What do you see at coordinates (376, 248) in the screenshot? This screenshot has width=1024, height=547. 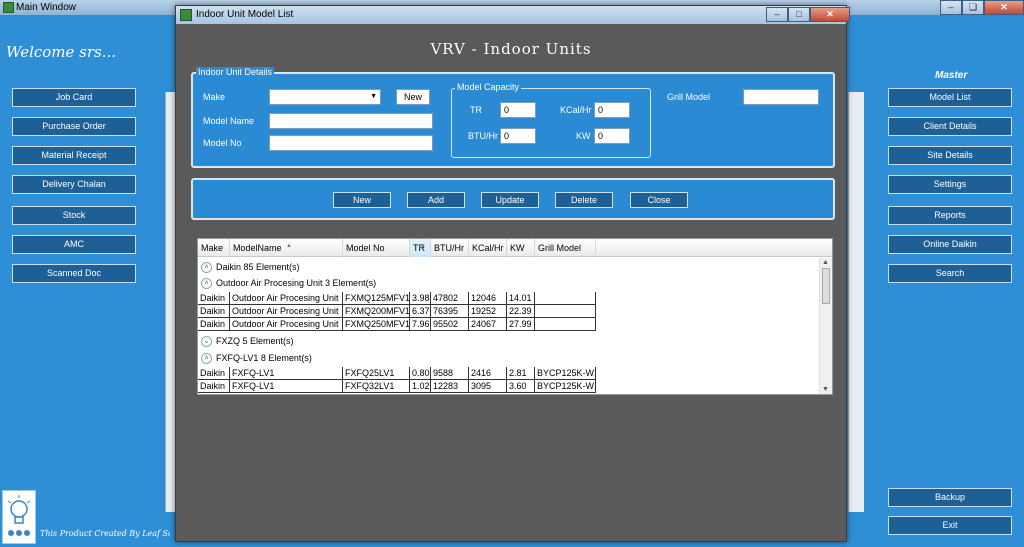 I see `column-header-model-no: Model No` at bounding box center [376, 248].